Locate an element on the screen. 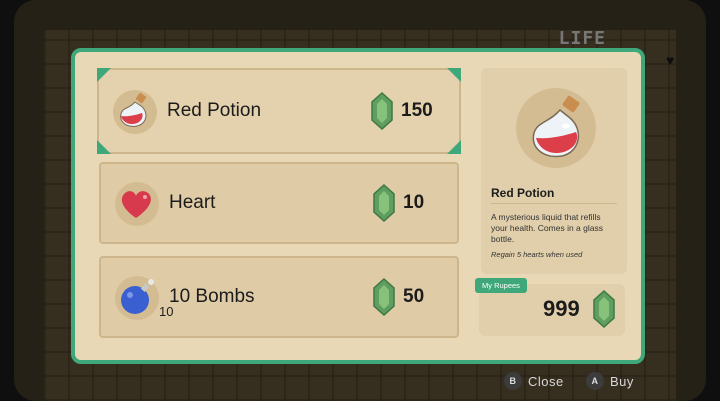 The height and width of the screenshot is (401, 720). item-name: 10 Bombs is located at coordinates (212, 296).